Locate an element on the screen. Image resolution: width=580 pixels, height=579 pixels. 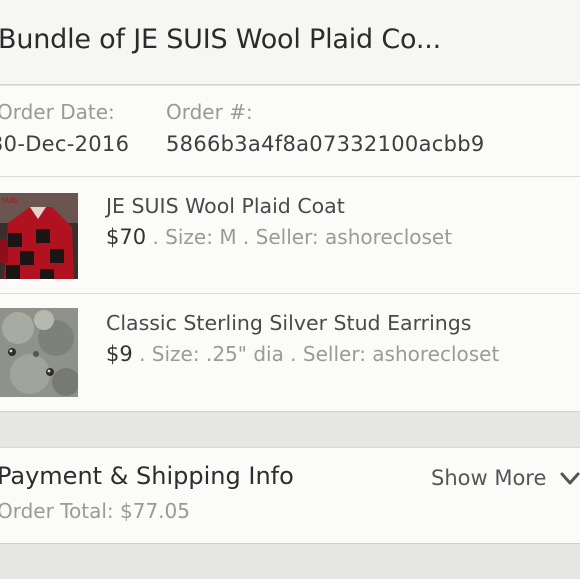
item-details: $70 . Size: M . Seller: ashorecloset is located at coordinates (279, 237).